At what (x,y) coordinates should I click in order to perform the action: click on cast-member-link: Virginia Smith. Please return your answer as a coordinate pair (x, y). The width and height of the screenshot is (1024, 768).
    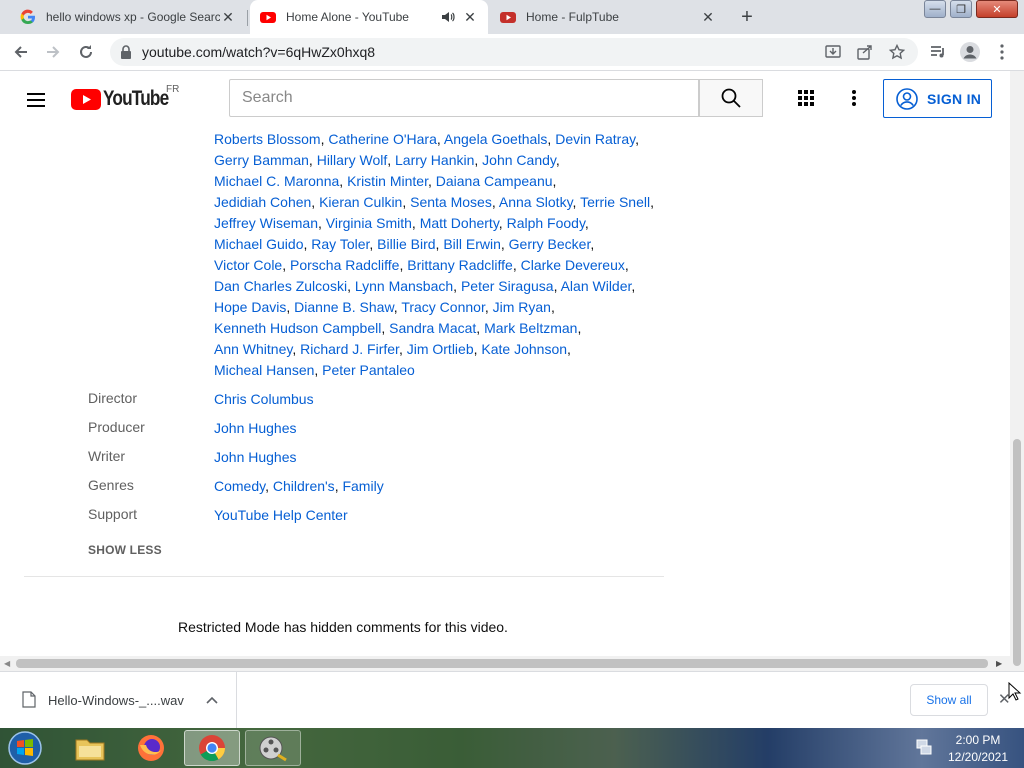
    Looking at the image, I should click on (369, 223).